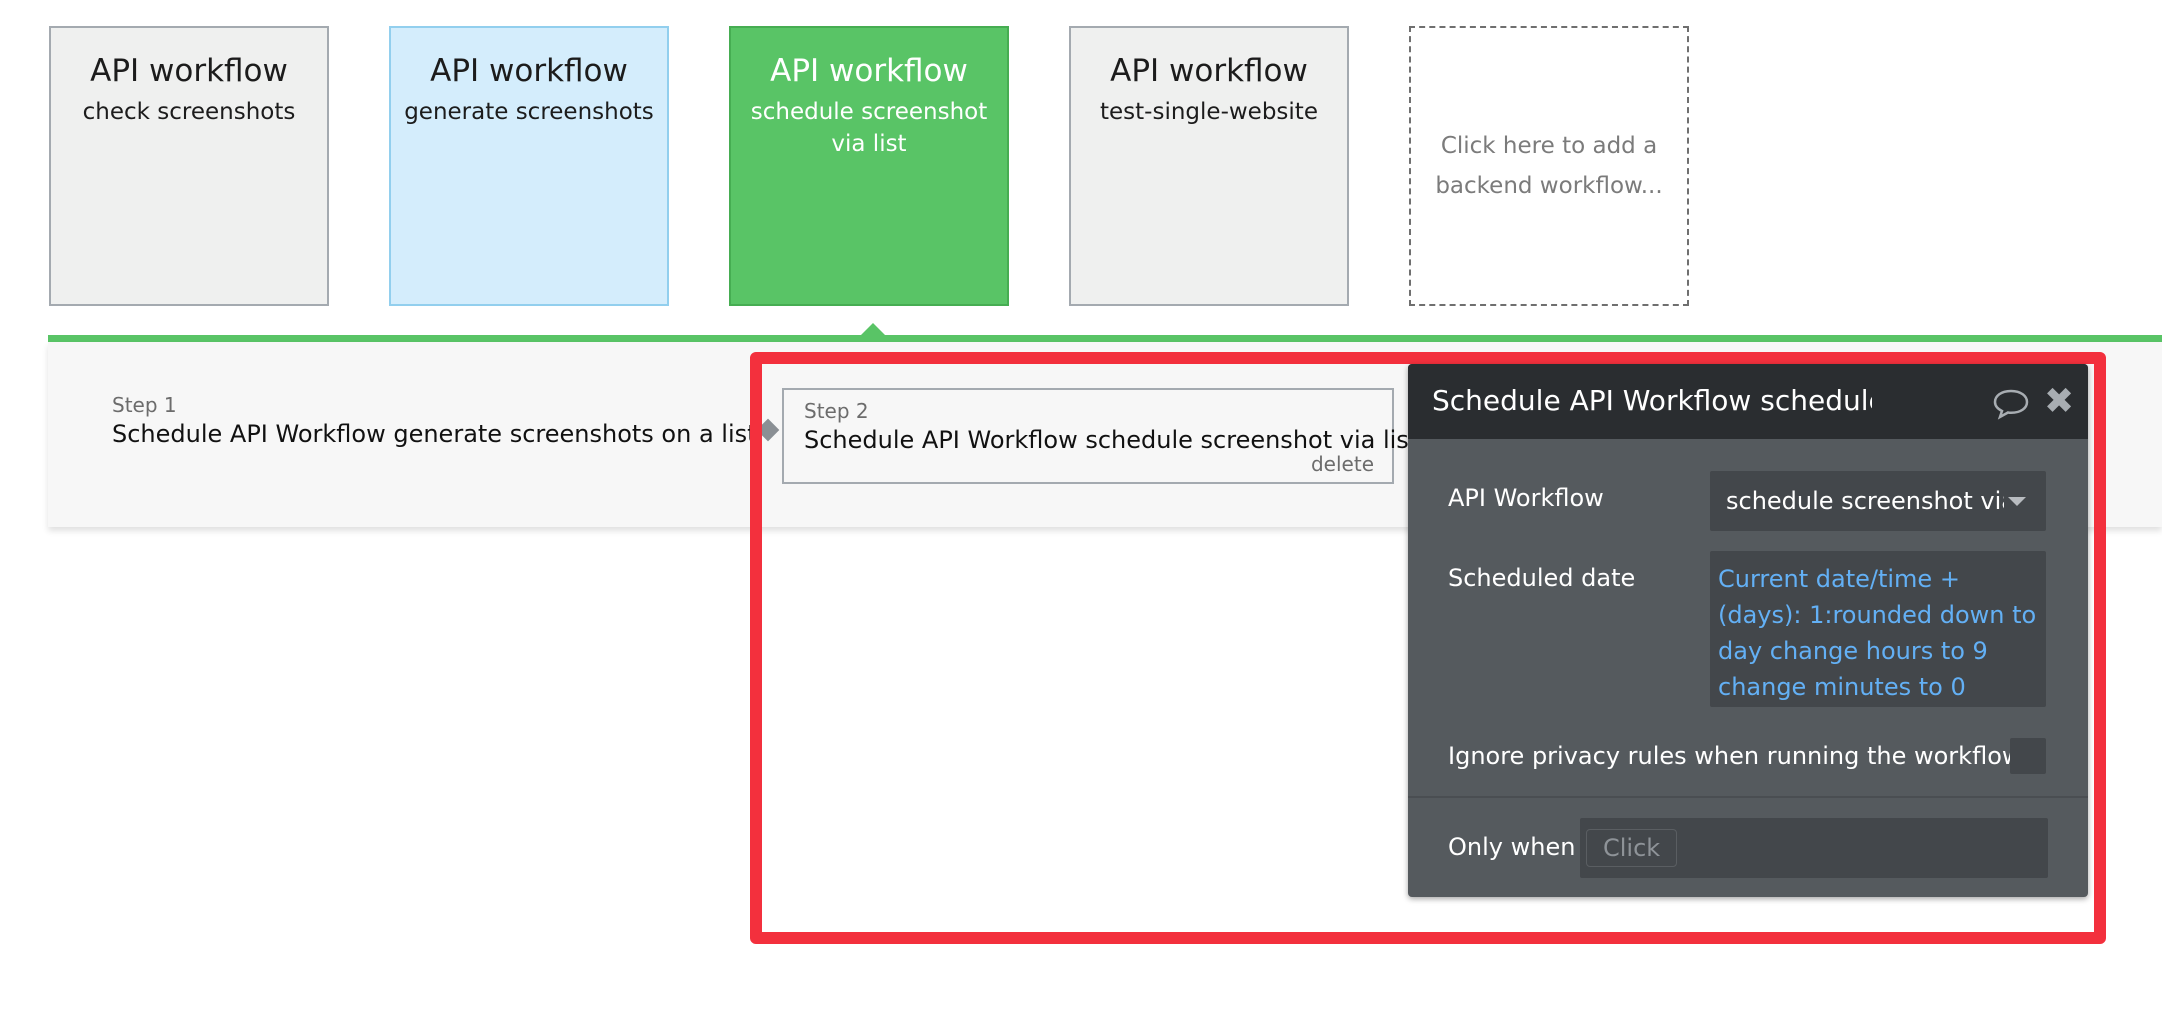  Describe the element at coordinates (1814, 848) in the screenshot. I see `only-when-condition-field: Click` at that location.